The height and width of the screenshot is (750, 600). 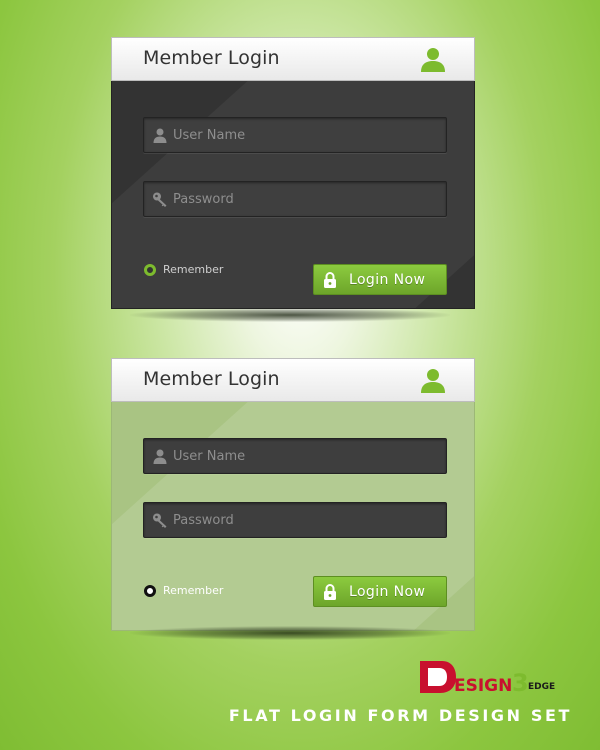 What do you see at coordinates (400, 715) in the screenshot?
I see `footer-title: FLAT LOGIN FORM DESIGN SET` at bounding box center [400, 715].